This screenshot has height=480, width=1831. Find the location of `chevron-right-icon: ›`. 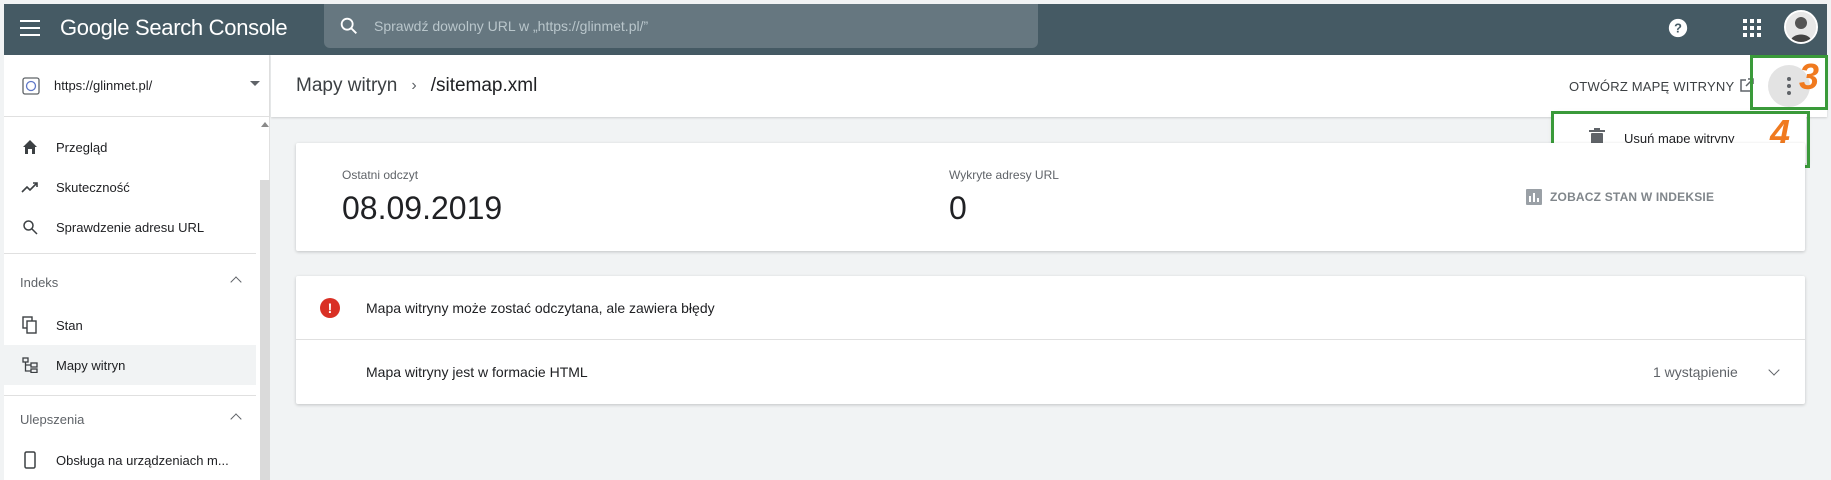

chevron-right-icon: › is located at coordinates (414, 85).